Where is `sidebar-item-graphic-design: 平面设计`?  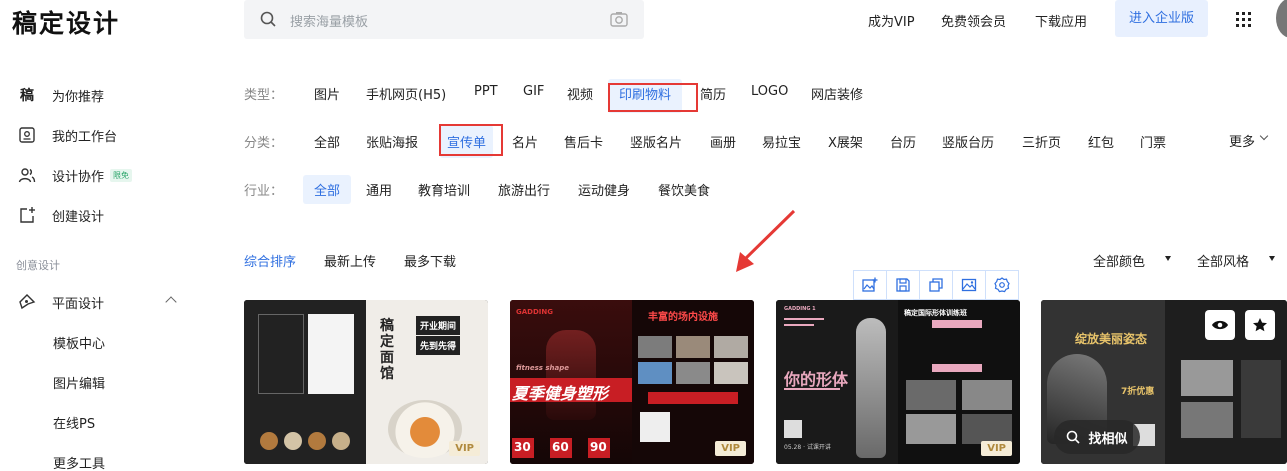 sidebar-item-graphic-design: 平面设计 is located at coordinates (61, 302).